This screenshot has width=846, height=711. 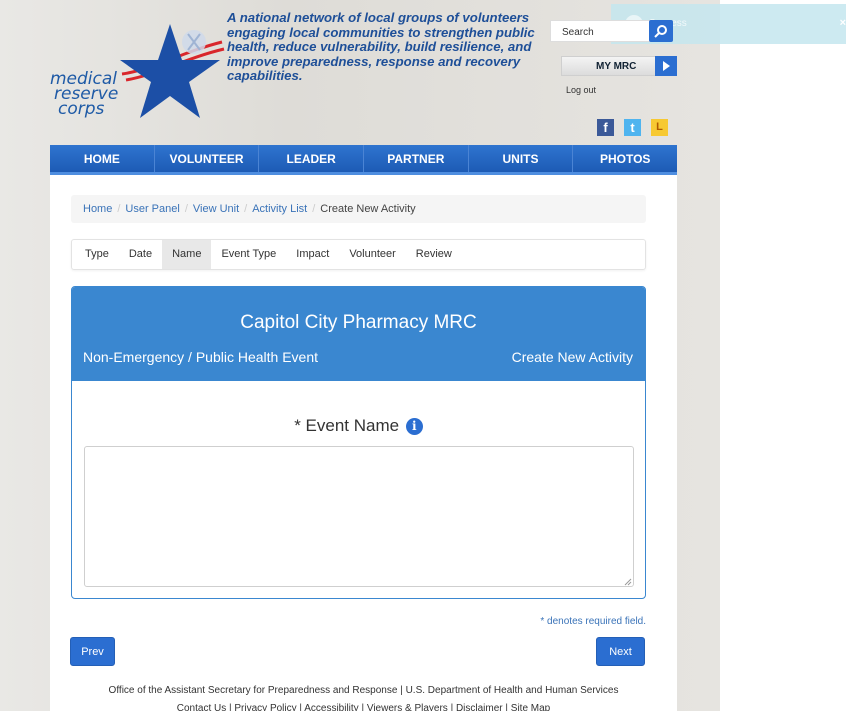 I want to click on logout-link: Log out, so click(x=581, y=90).